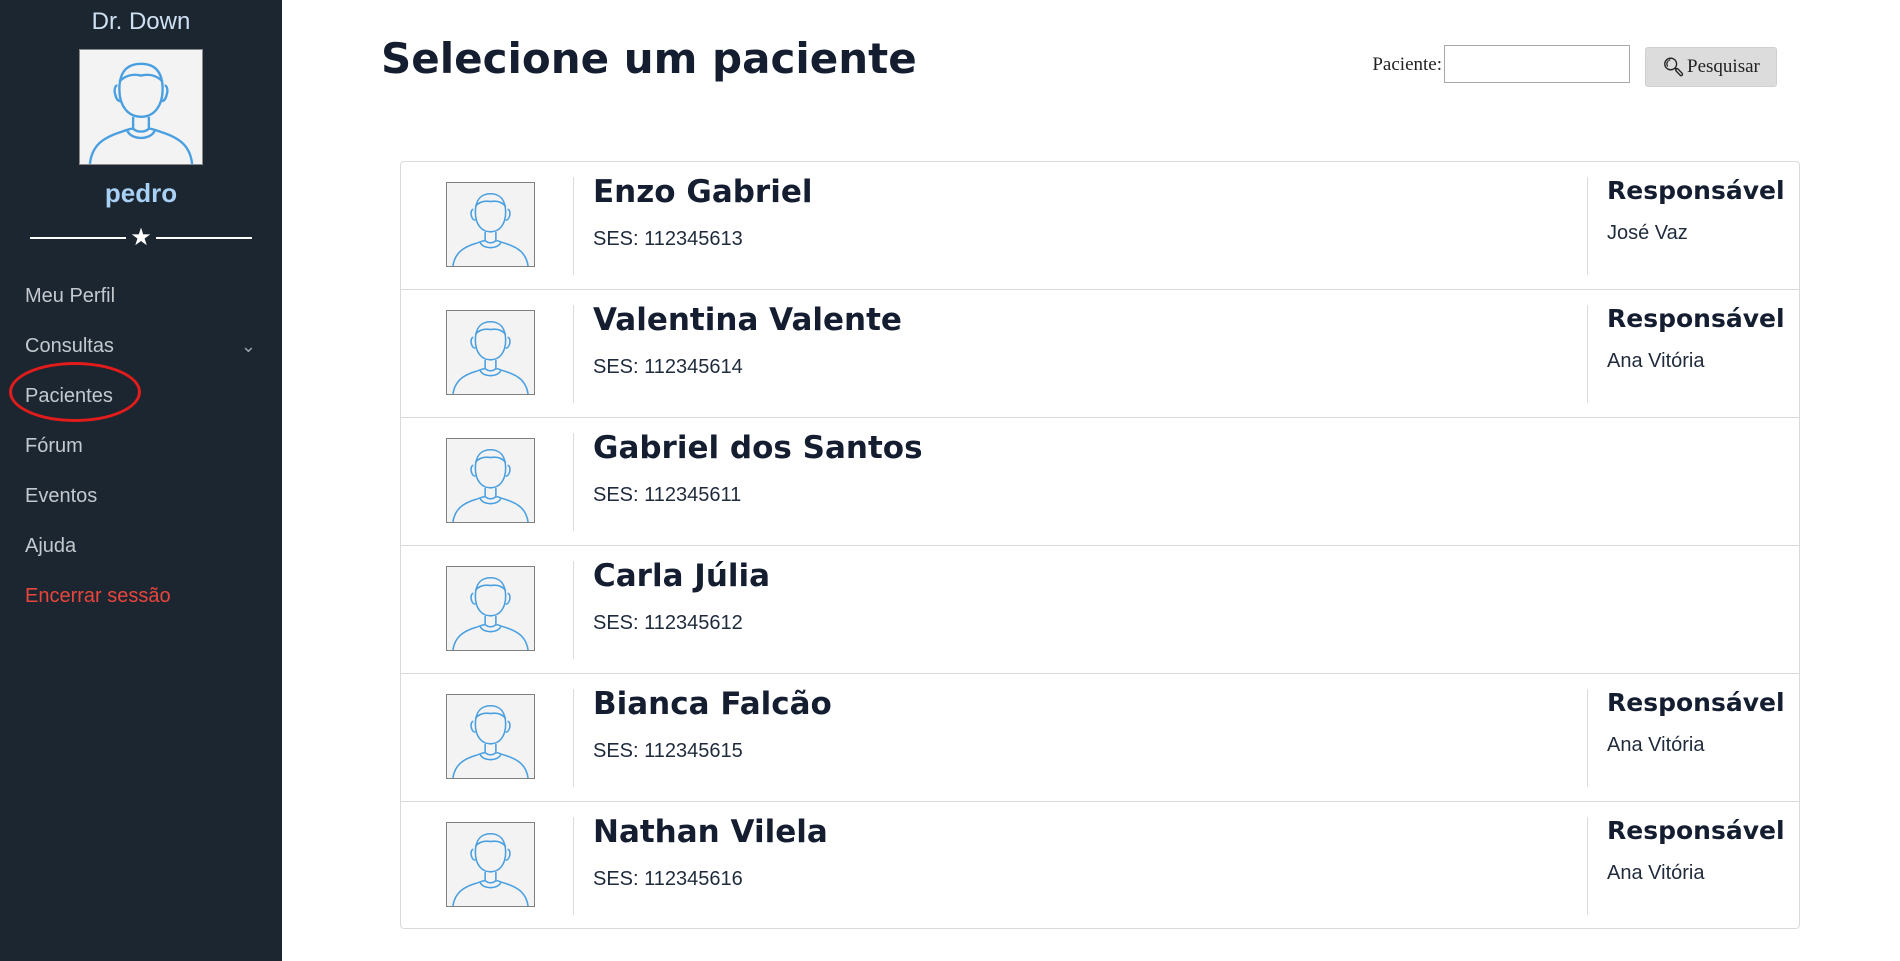 The width and height of the screenshot is (1900, 961). I want to click on patient-ses: SES: 112345613, so click(668, 239).